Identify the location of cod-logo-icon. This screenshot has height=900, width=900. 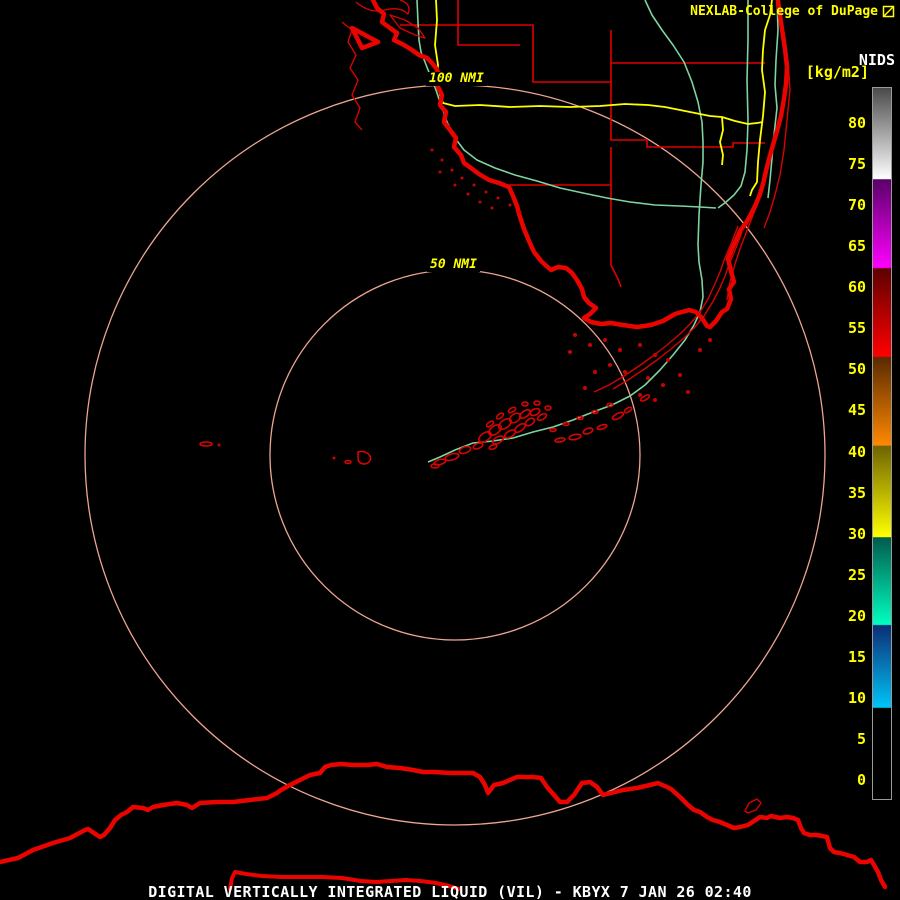
(888, 11).